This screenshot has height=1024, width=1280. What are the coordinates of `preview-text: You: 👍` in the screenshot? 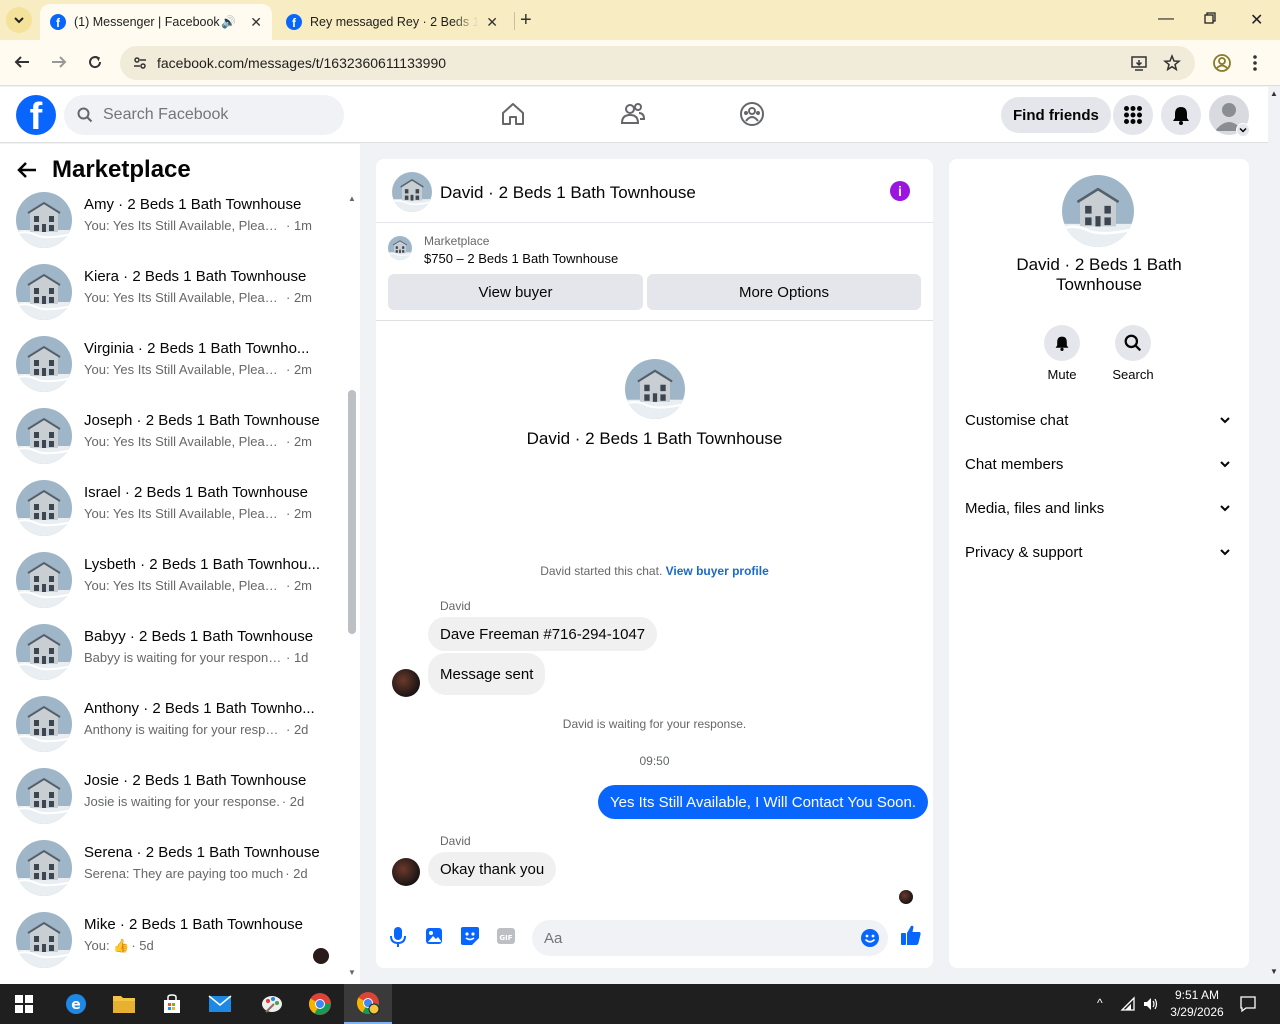 It's located at (107, 945).